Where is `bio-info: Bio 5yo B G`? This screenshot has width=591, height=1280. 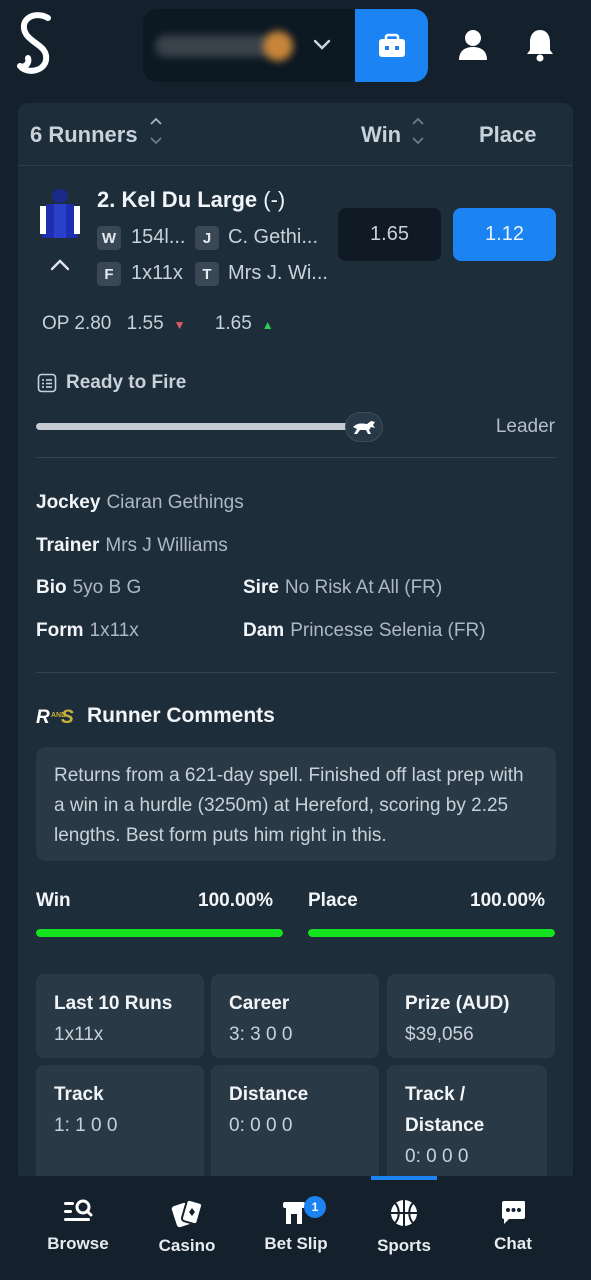 bio-info: Bio 5yo B G is located at coordinates (88, 588).